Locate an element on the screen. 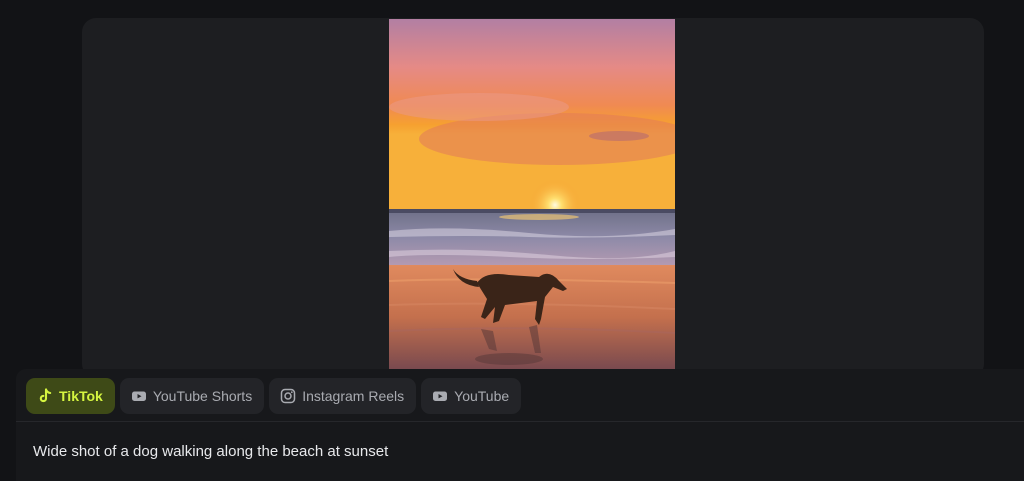 The height and width of the screenshot is (481, 1024). instagram-icon is located at coordinates (288, 396).